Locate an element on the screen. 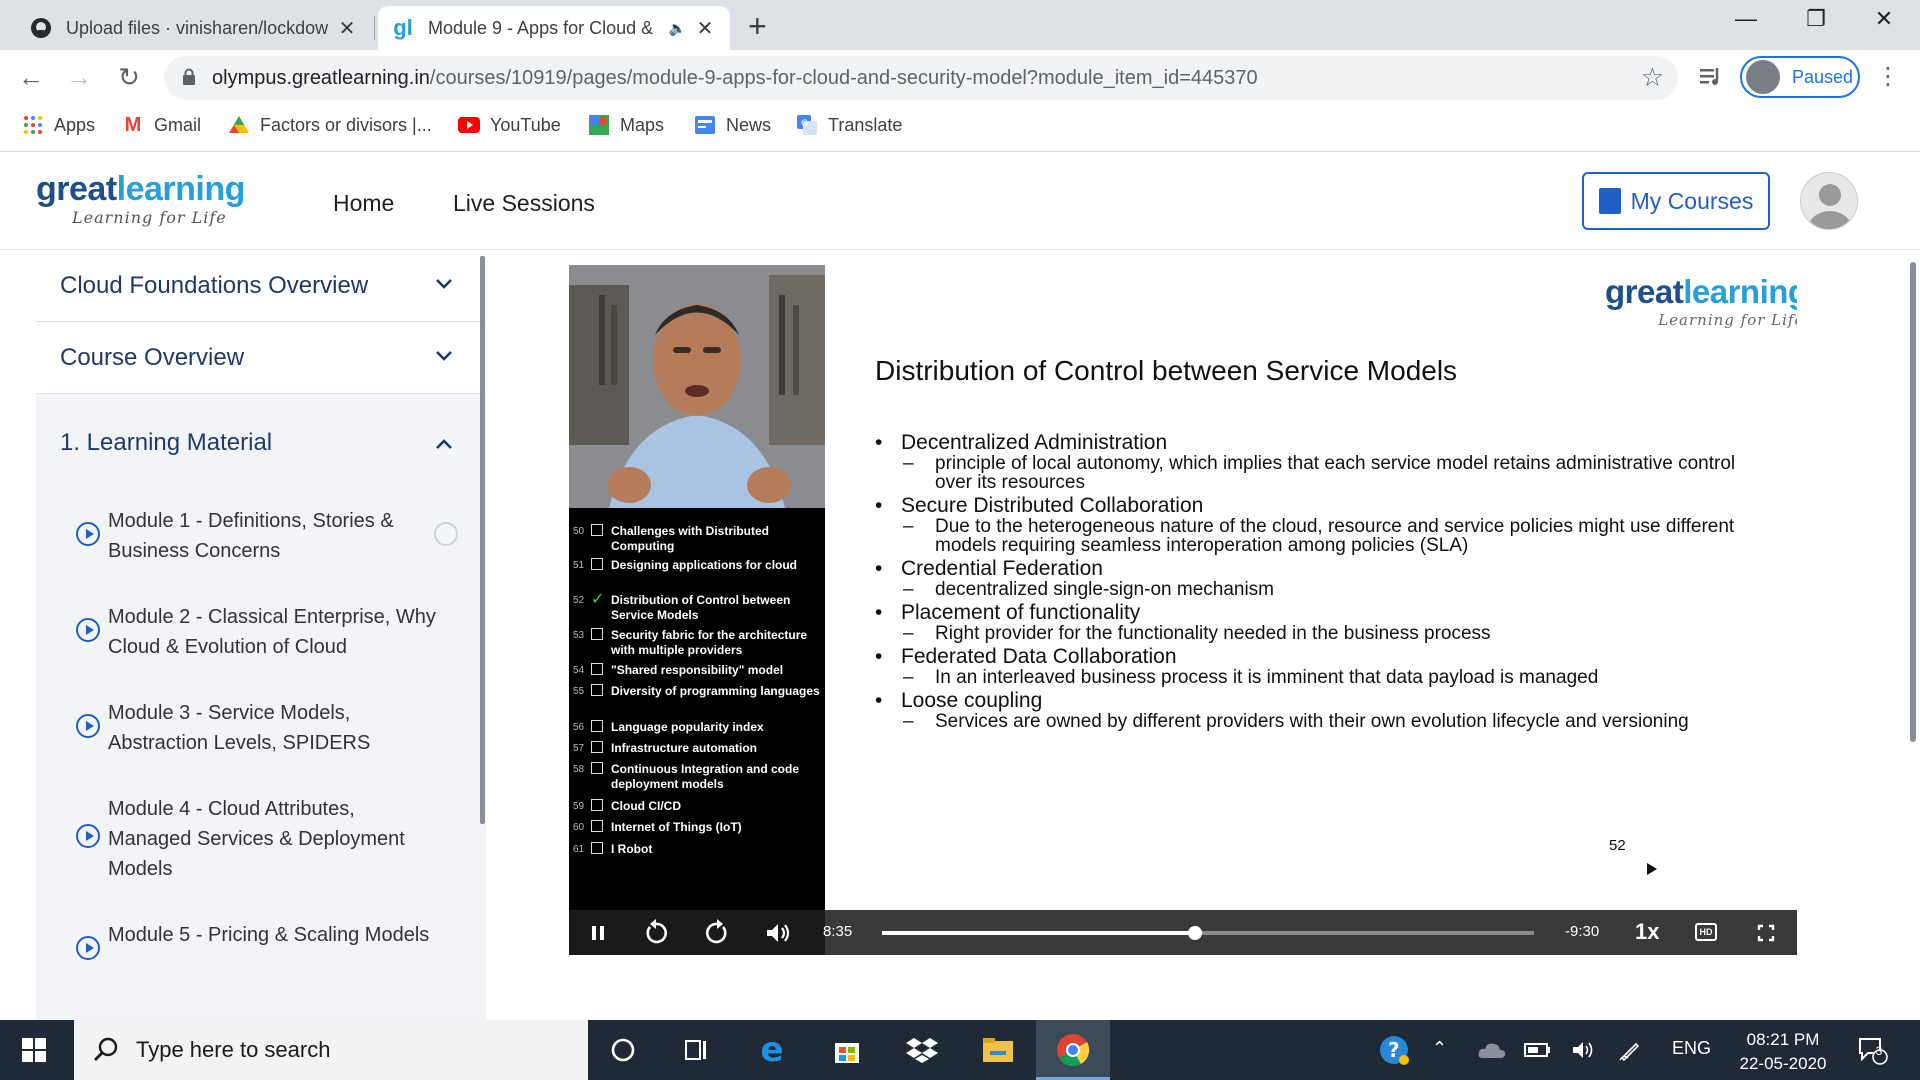 Image resolution: width=1920 pixels, height=1080 pixels. checkmark-icon: ✓ is located at coordinates (598, 599).